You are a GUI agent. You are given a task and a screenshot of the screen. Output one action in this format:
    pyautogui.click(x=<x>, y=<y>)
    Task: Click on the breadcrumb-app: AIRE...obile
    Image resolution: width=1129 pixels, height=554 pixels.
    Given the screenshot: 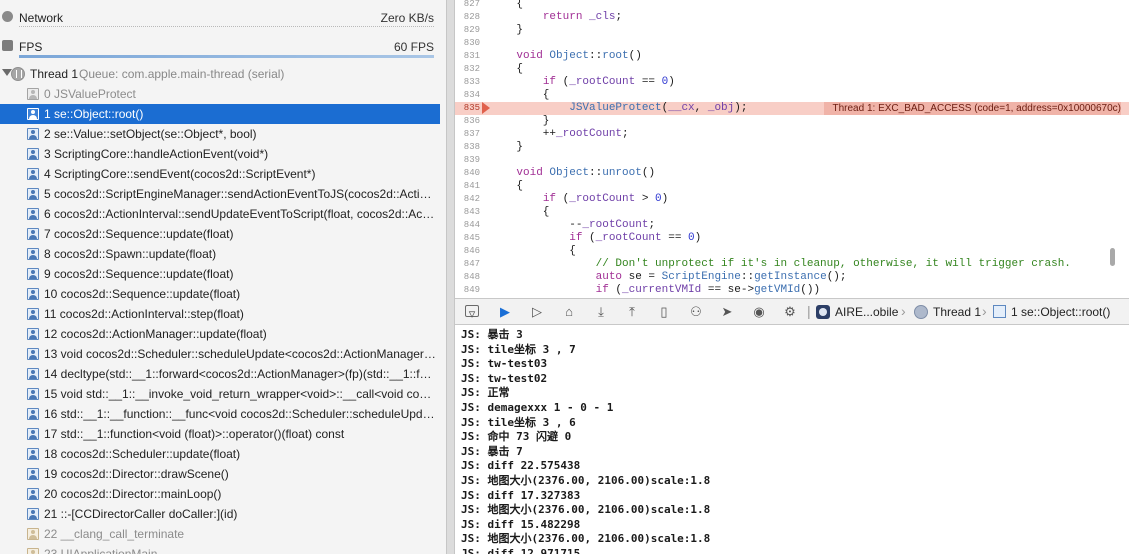 What is the action you would take?
    pyautogui.click(x=866, y=312)
    